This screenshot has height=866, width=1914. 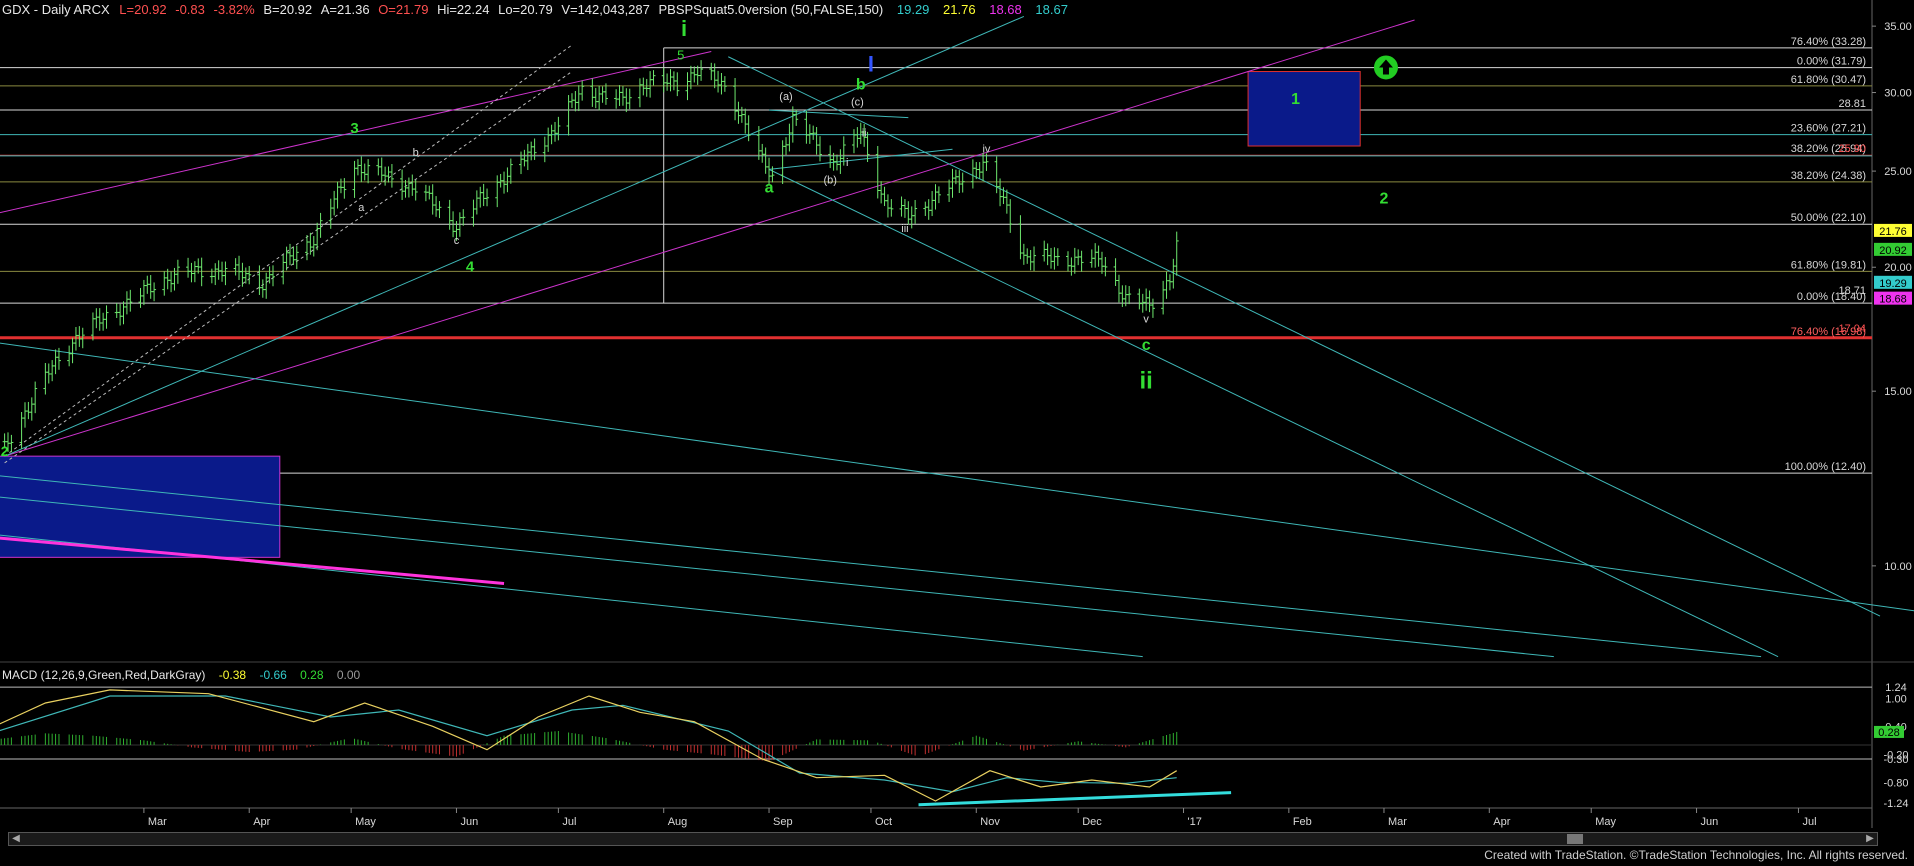 What do you see at coordinates (678, 822) in the screenshot?
I see `x-tick-label: Aug` at bounding box center [678, 822].